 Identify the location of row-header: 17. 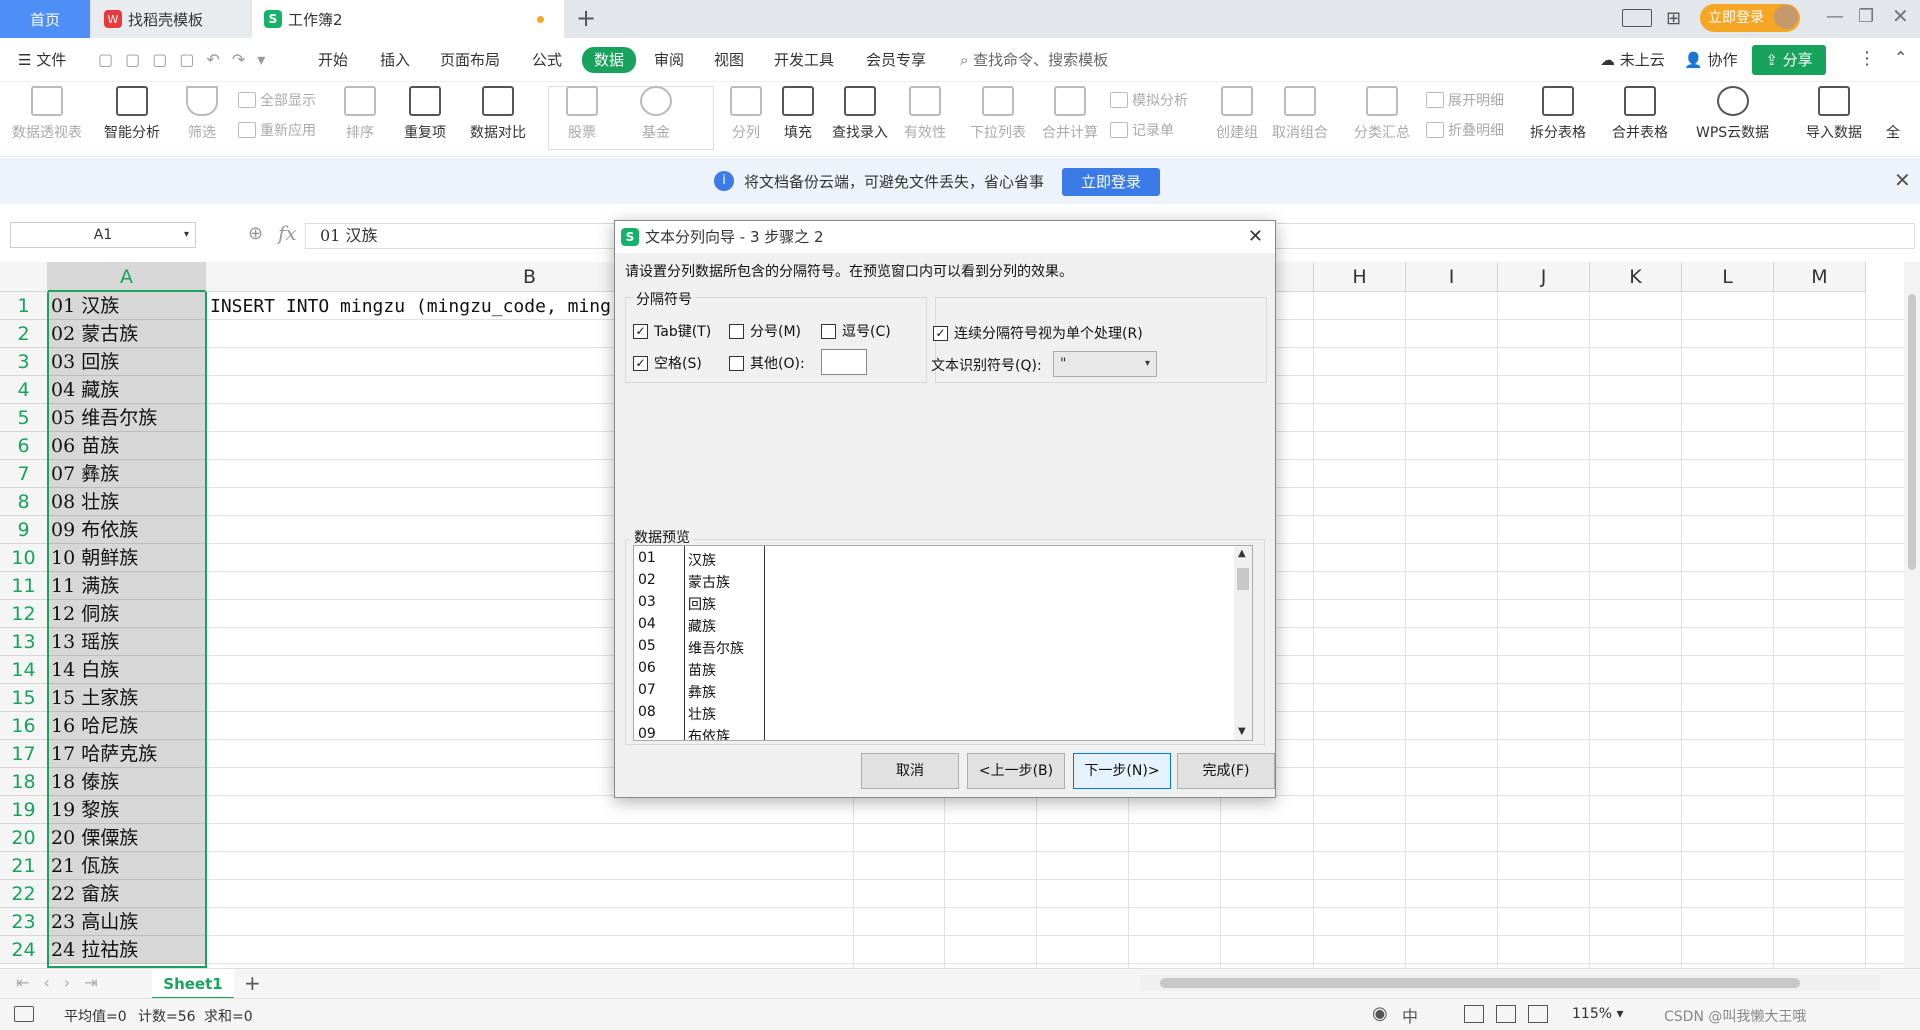
(24, 754).